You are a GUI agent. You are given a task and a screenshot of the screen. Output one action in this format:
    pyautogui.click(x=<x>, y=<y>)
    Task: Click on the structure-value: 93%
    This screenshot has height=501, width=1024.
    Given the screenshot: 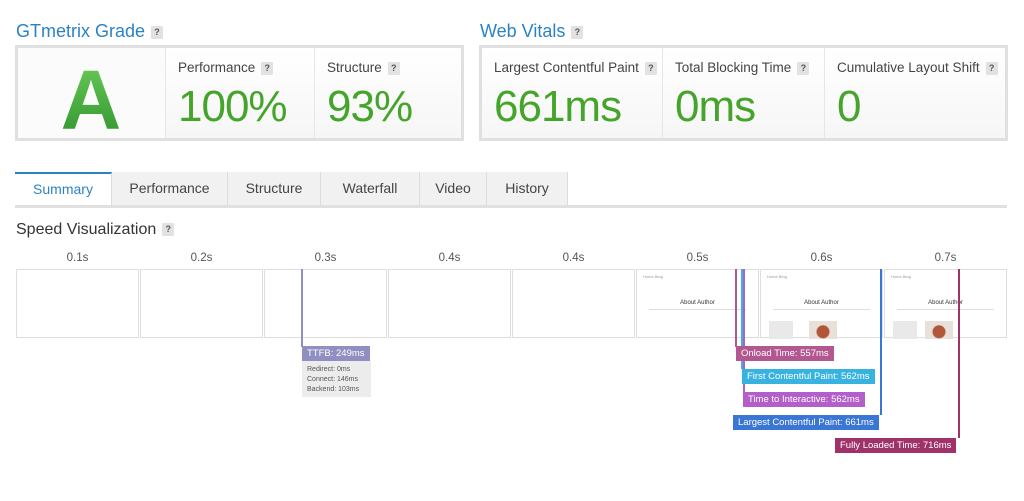 What is the action you would take?
    pyautogui.click(x=370, y=106)
    